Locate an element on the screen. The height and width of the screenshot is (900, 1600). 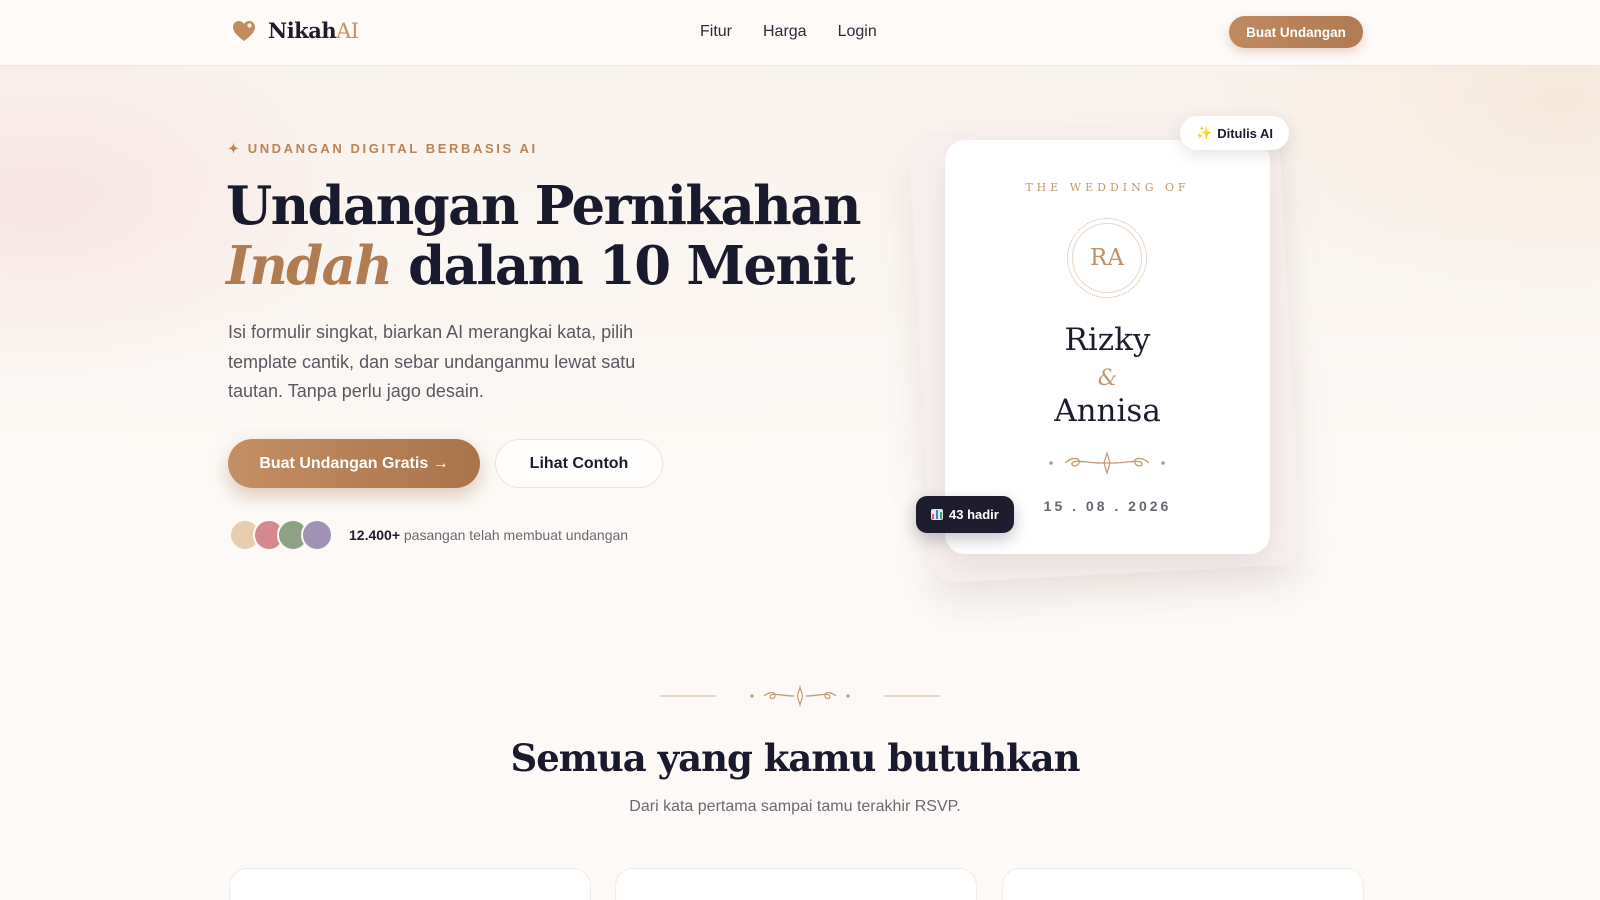
avatar-stack is located at coordinates (281, 535).